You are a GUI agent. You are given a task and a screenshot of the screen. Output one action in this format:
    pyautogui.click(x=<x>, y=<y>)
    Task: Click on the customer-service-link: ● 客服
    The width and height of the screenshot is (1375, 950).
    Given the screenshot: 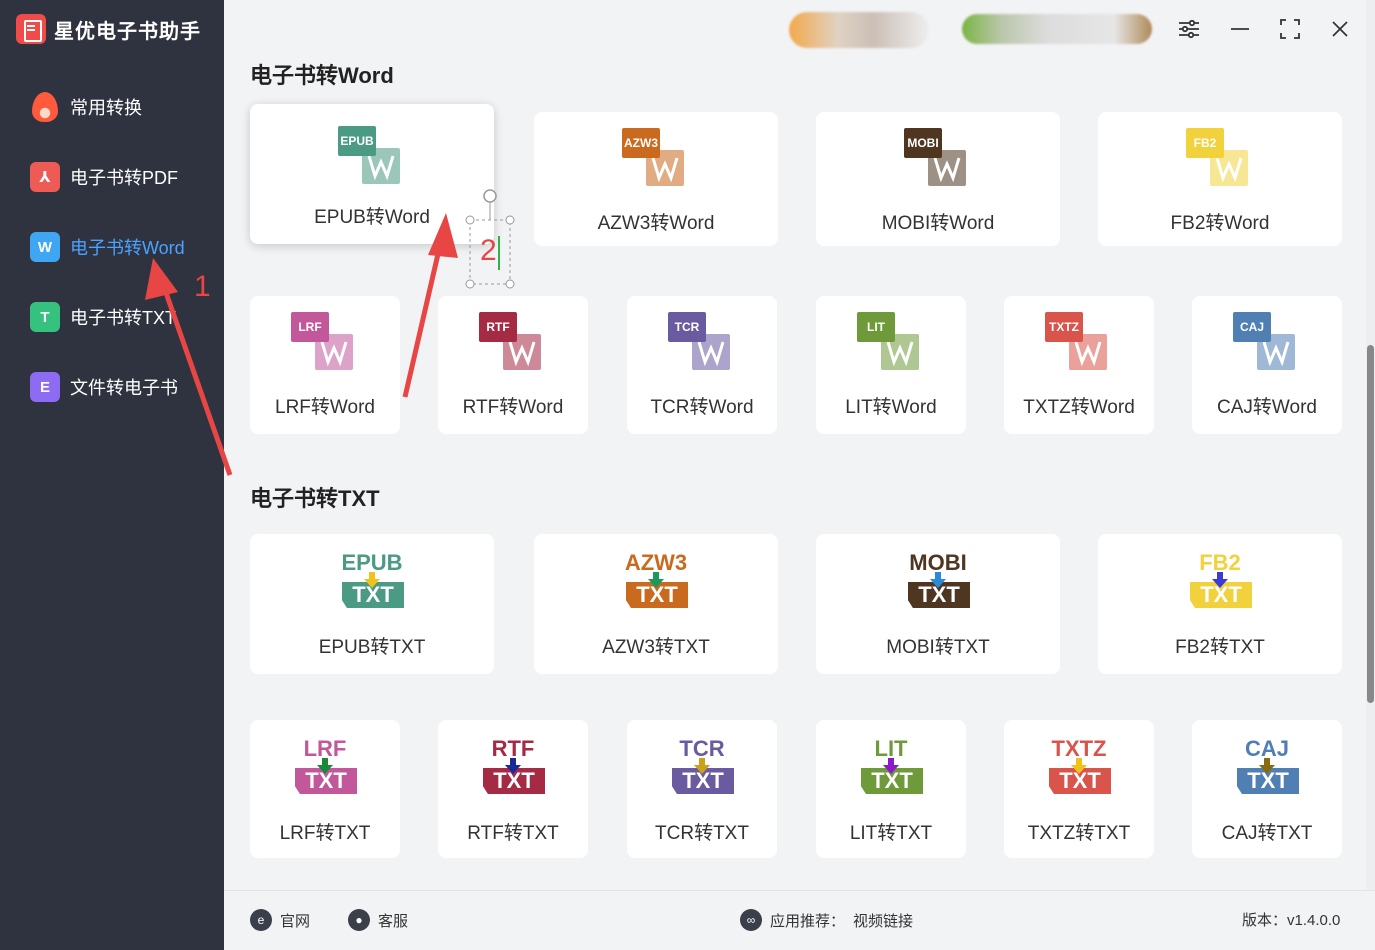 What is the action you would take?
    pyautogui.click(x=378, y=920)
    